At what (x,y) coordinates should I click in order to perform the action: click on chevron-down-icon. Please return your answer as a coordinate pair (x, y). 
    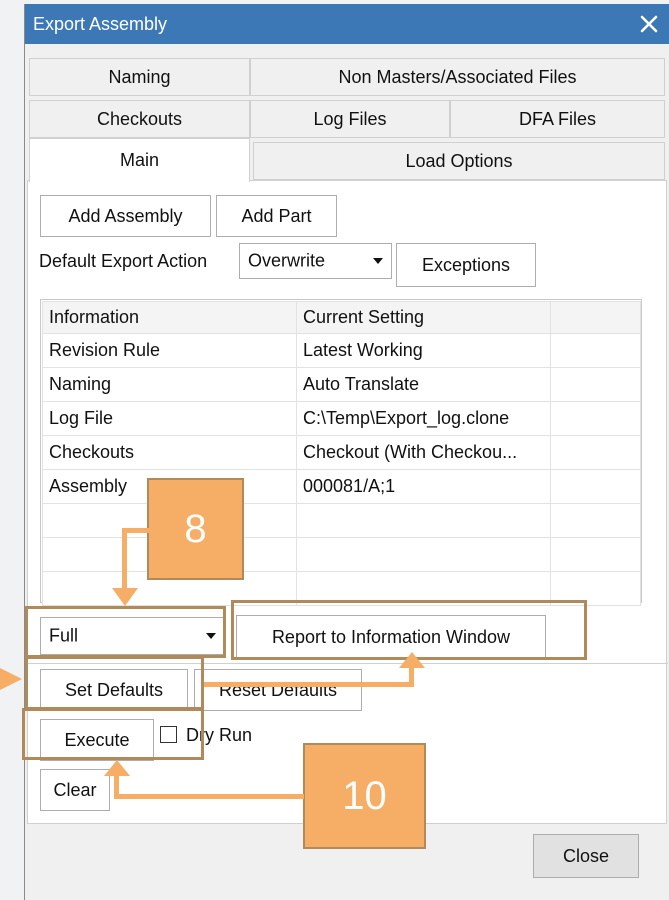
    Looking at the image, I should click on (378, 261).